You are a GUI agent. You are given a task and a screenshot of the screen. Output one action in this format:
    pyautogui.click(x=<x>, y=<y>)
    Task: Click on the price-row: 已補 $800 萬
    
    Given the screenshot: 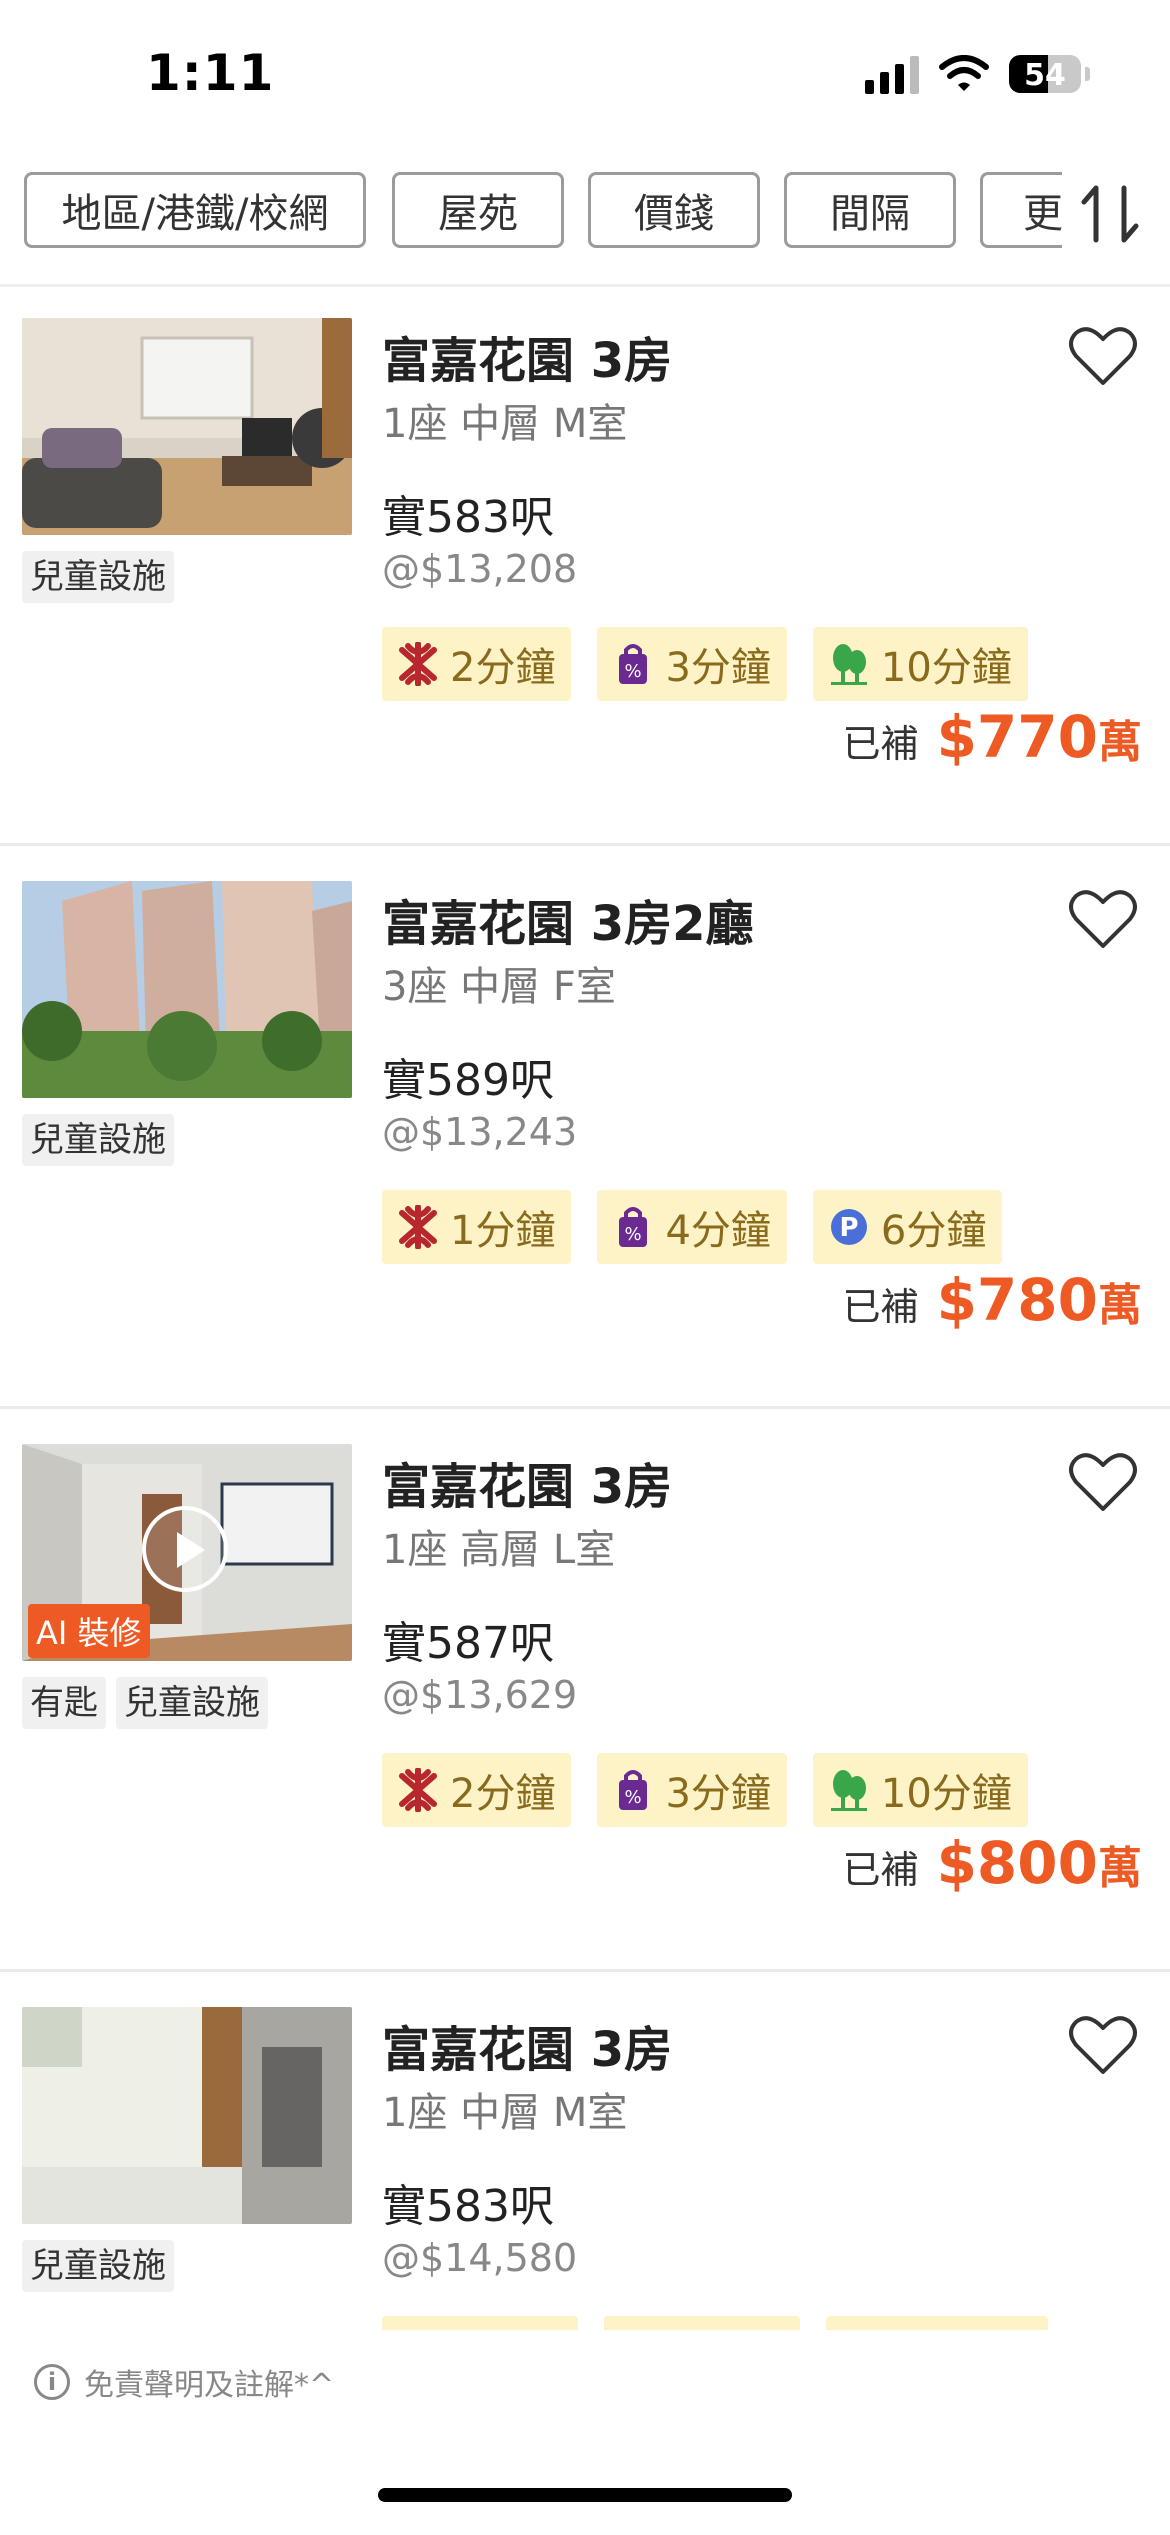 What is the action you would take?
    pyautogui.click(x=992, y=1863)
    